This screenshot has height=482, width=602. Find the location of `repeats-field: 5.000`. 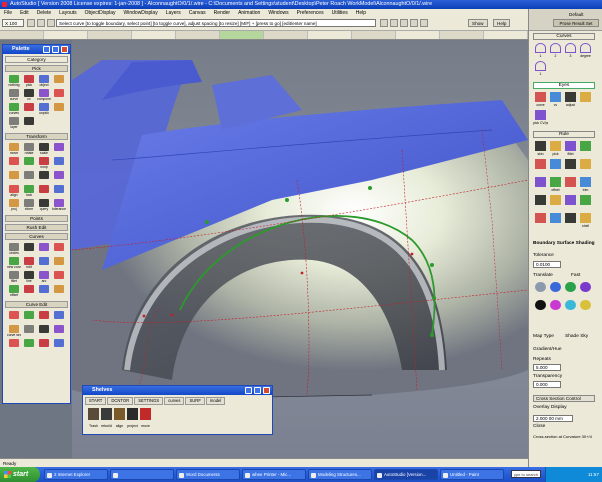

repeats-field: 5.000 is located at coordinates (547, 367).